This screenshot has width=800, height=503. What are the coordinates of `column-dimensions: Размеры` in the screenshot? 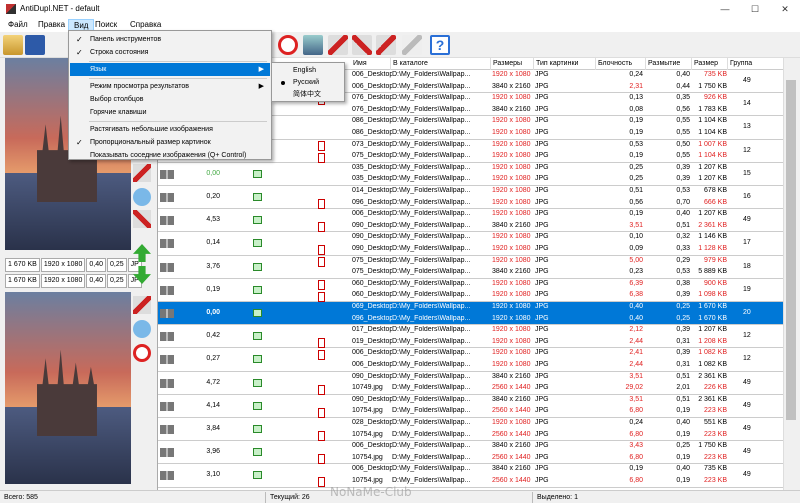 It's located at (512, 64).